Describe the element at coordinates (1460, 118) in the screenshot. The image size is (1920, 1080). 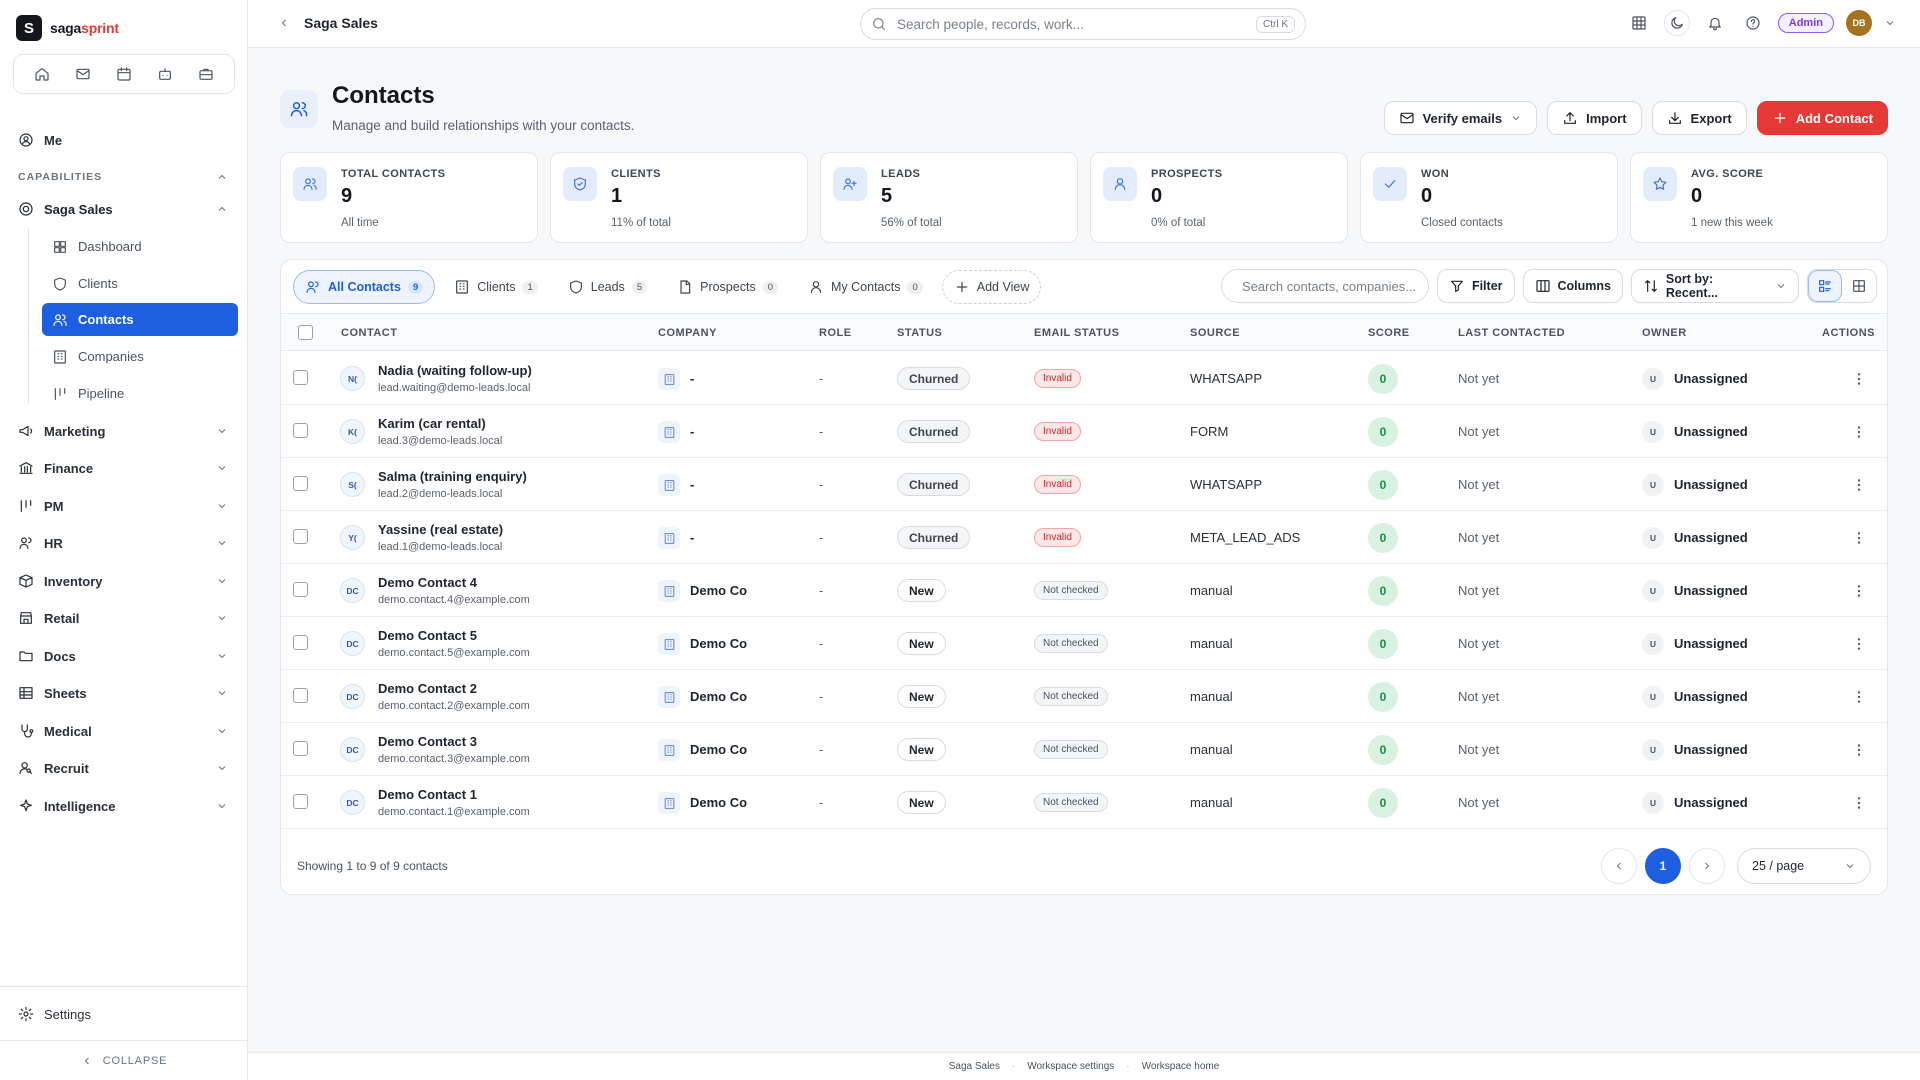
I see `verify-emails-button: Verify emails` at that location.